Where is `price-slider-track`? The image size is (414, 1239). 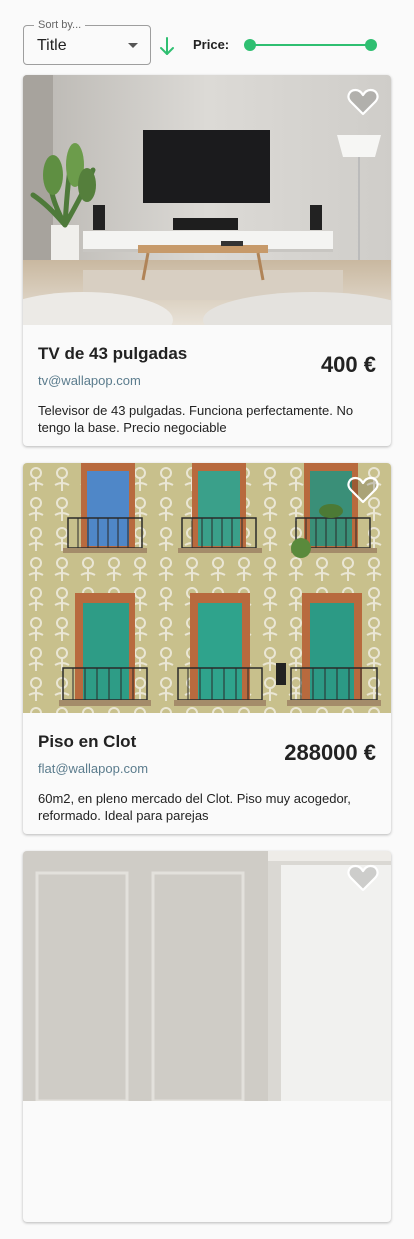 price-slider-track is located at coordinates (310, 45).